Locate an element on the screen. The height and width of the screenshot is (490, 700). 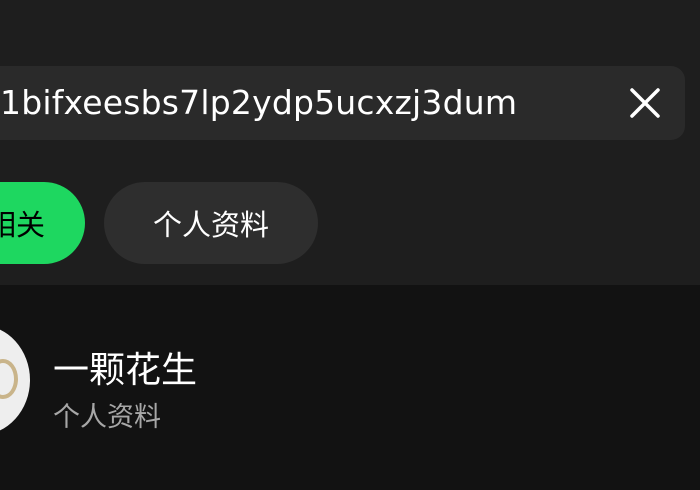
search-input: 1bifxeesbs7lp2ydp5ucxzj3dum is located at coordinates (342, 103).